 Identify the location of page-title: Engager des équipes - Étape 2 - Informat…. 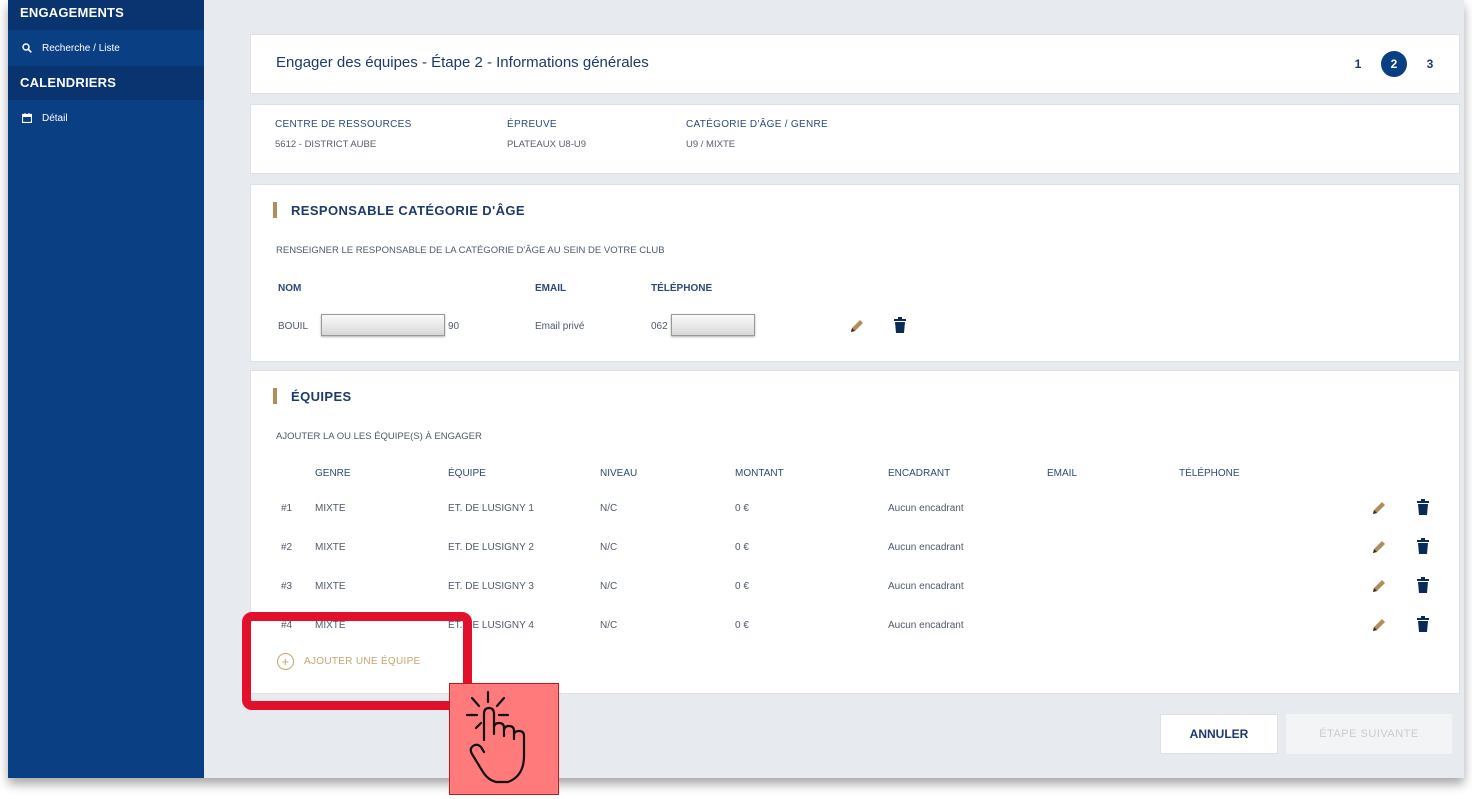
(462, 62).